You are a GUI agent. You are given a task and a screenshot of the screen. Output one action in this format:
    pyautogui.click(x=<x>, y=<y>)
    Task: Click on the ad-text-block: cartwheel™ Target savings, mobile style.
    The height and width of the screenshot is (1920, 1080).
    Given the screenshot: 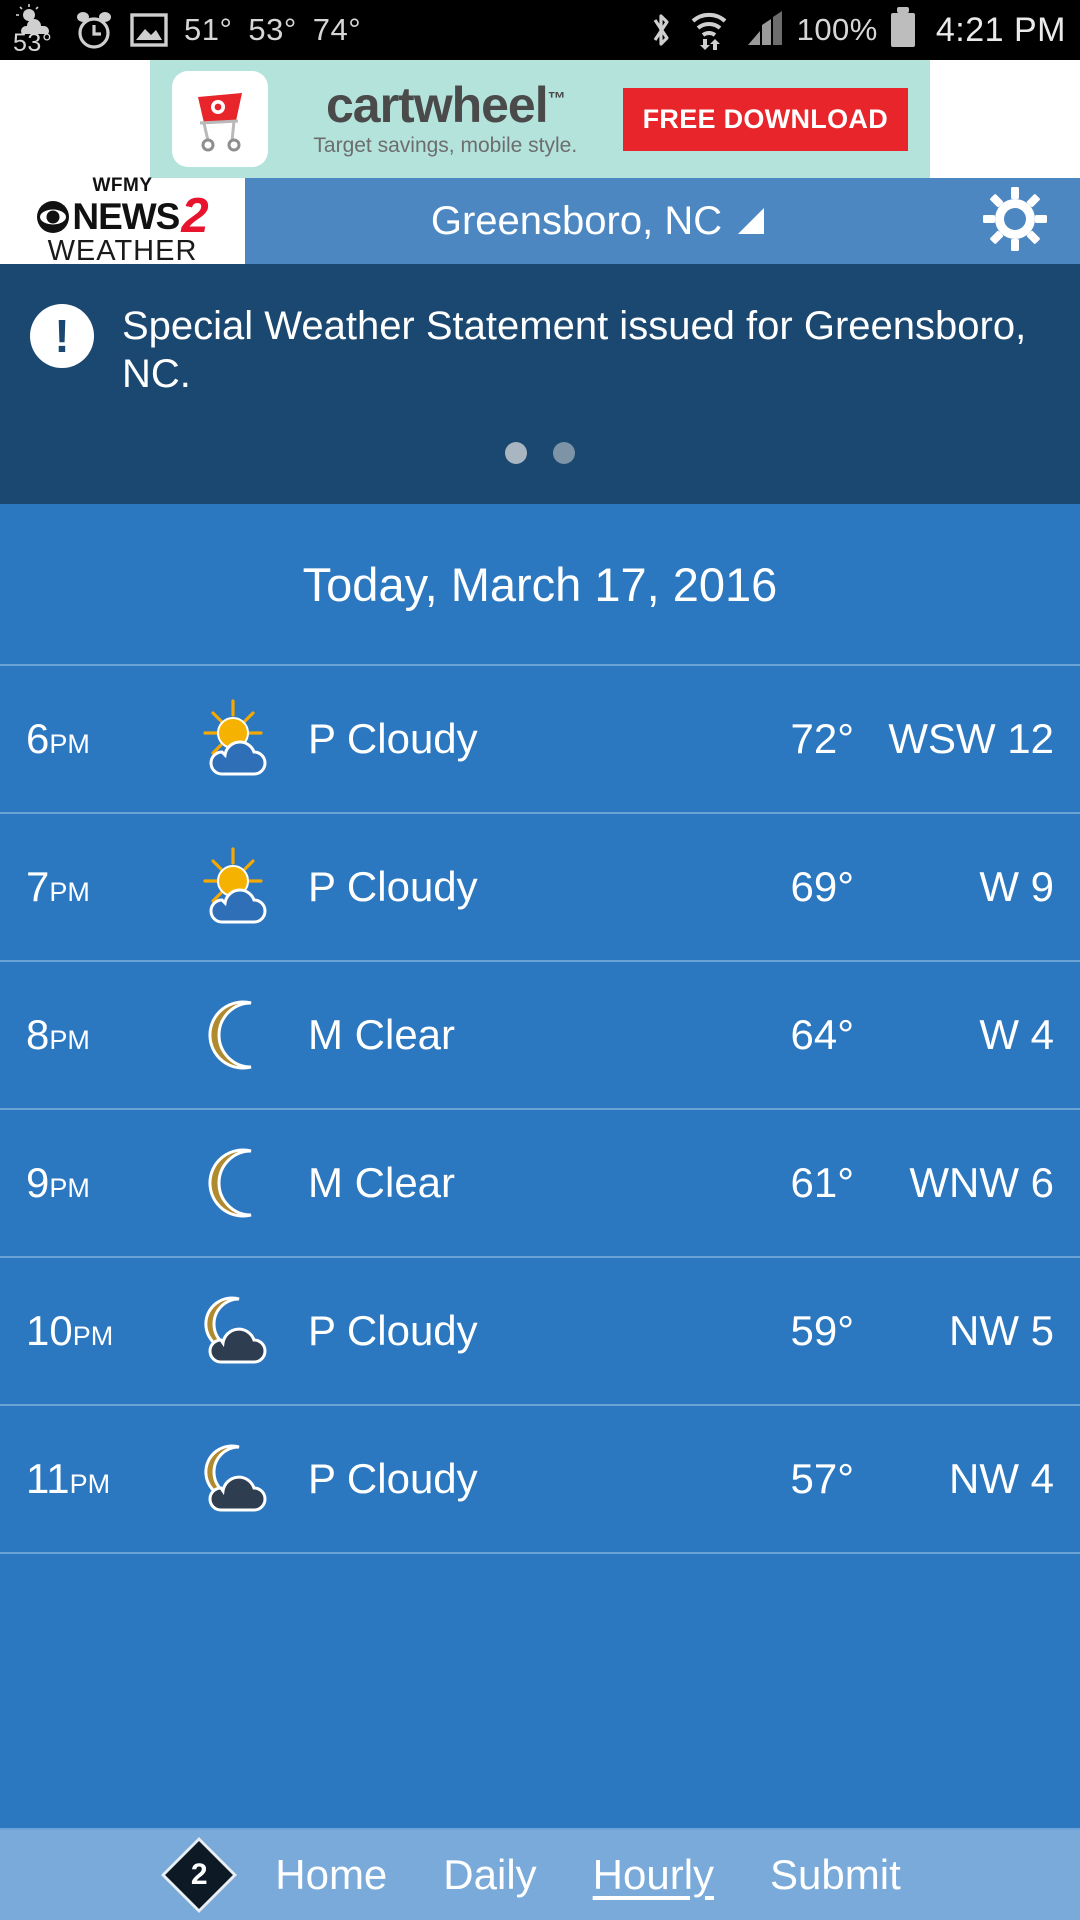 What is the action you would take?
    pyautogui.click(x=445, y=119)
    